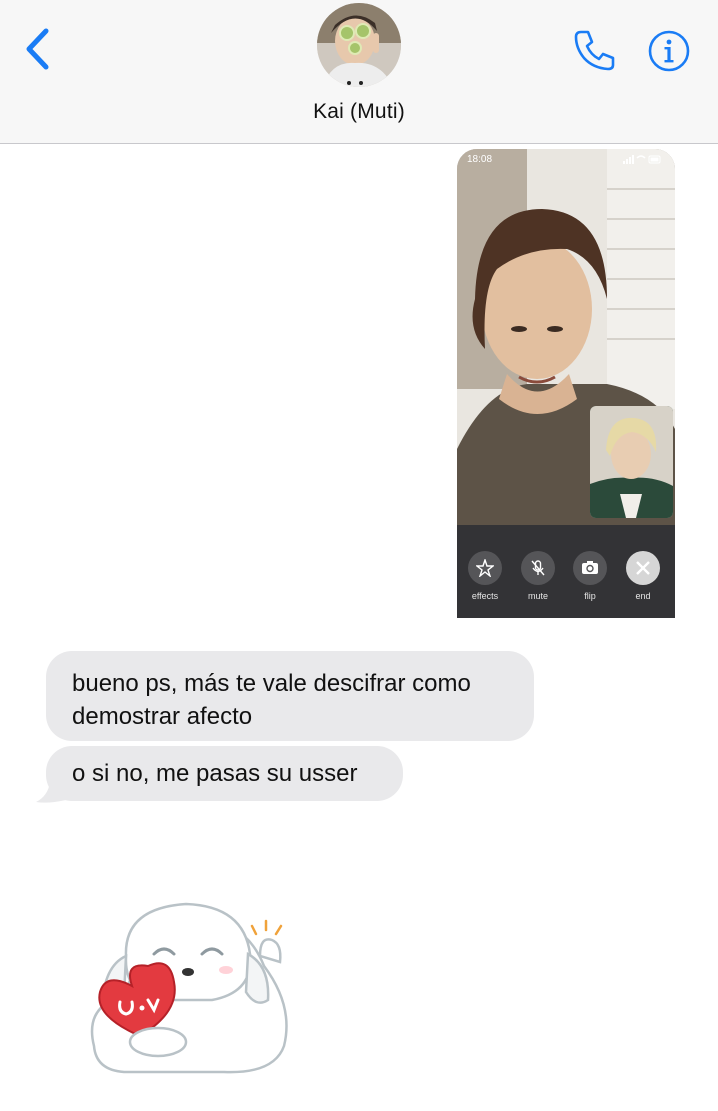 This screenshot has height=1111, width=718. I want to click on mute-label: mute, so click(537, 596).